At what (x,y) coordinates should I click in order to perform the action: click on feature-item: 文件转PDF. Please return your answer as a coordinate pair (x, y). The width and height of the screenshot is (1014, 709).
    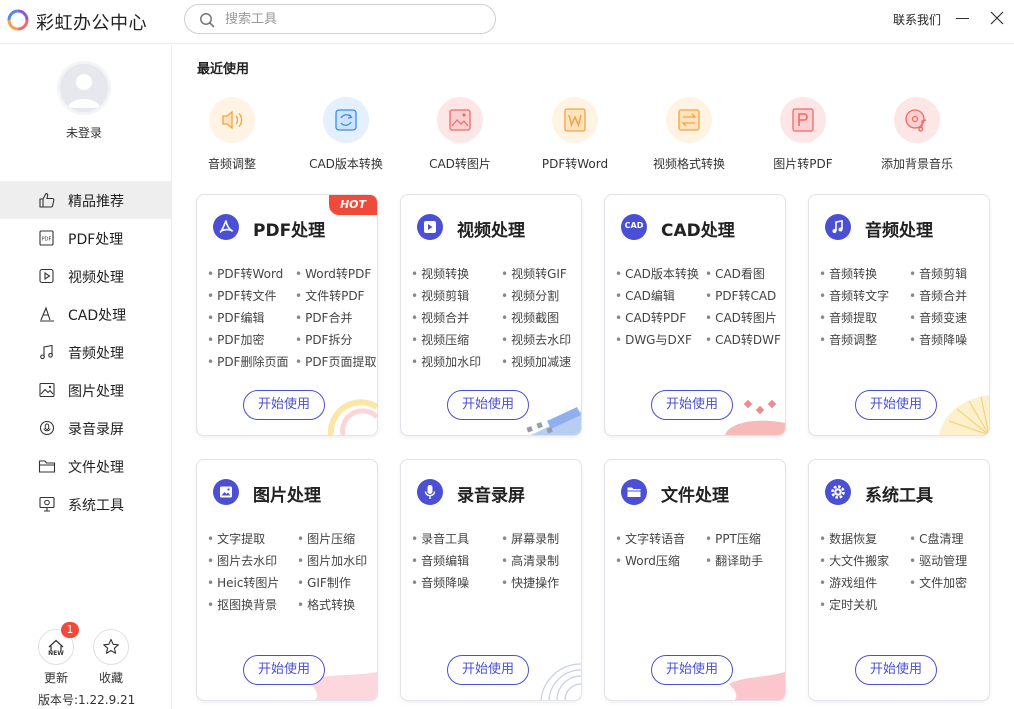
    Looking at the image, I should click on (329, 295).